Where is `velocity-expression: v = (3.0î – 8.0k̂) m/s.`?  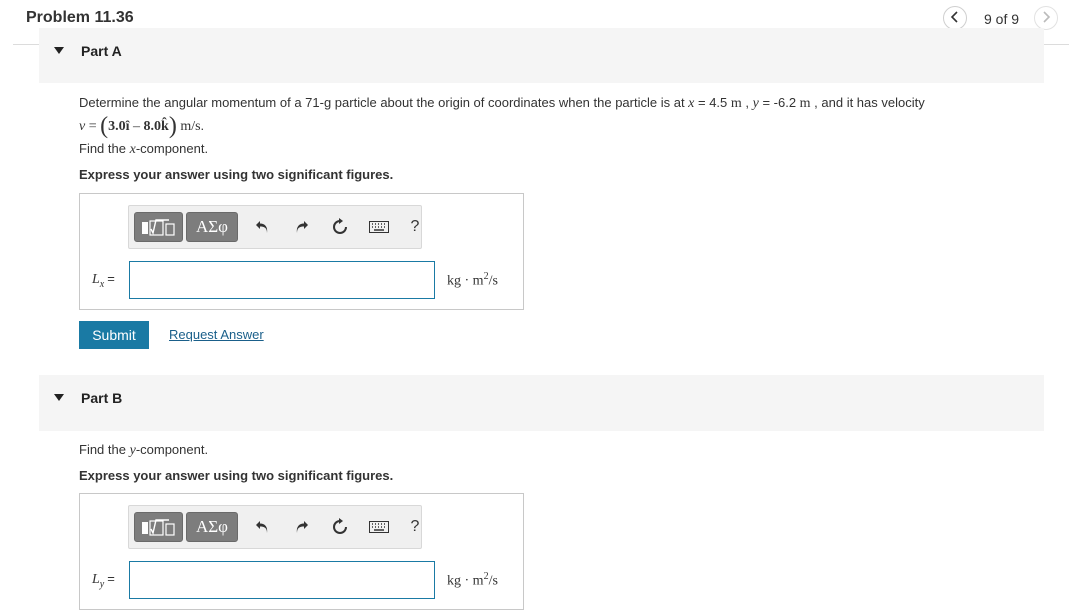 velocity-expression: v = (3.0î – 8.0k̂) m/s. is located at coordinates (142, 126).